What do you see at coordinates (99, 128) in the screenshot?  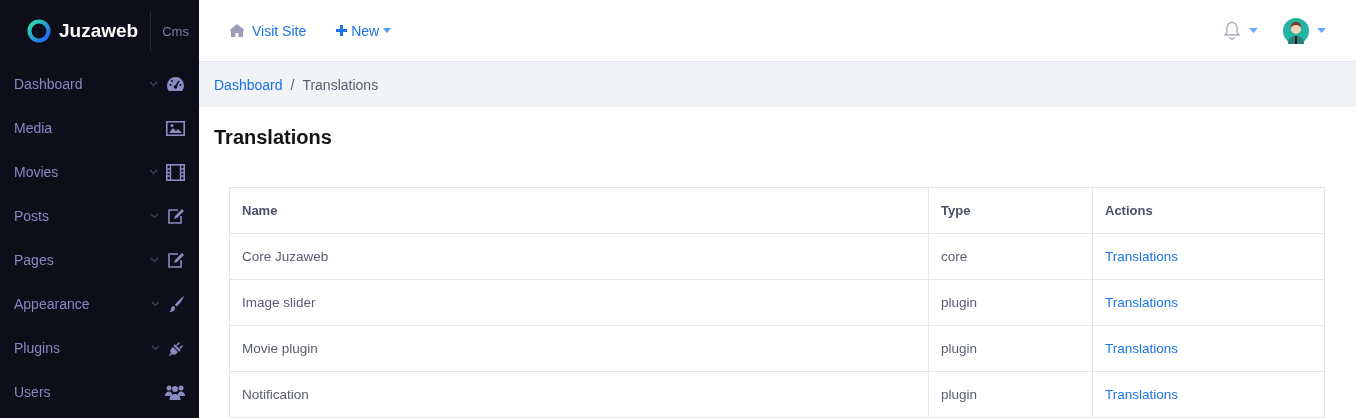 I see `sidebar-item: Media` at bounding box center [99, 128].